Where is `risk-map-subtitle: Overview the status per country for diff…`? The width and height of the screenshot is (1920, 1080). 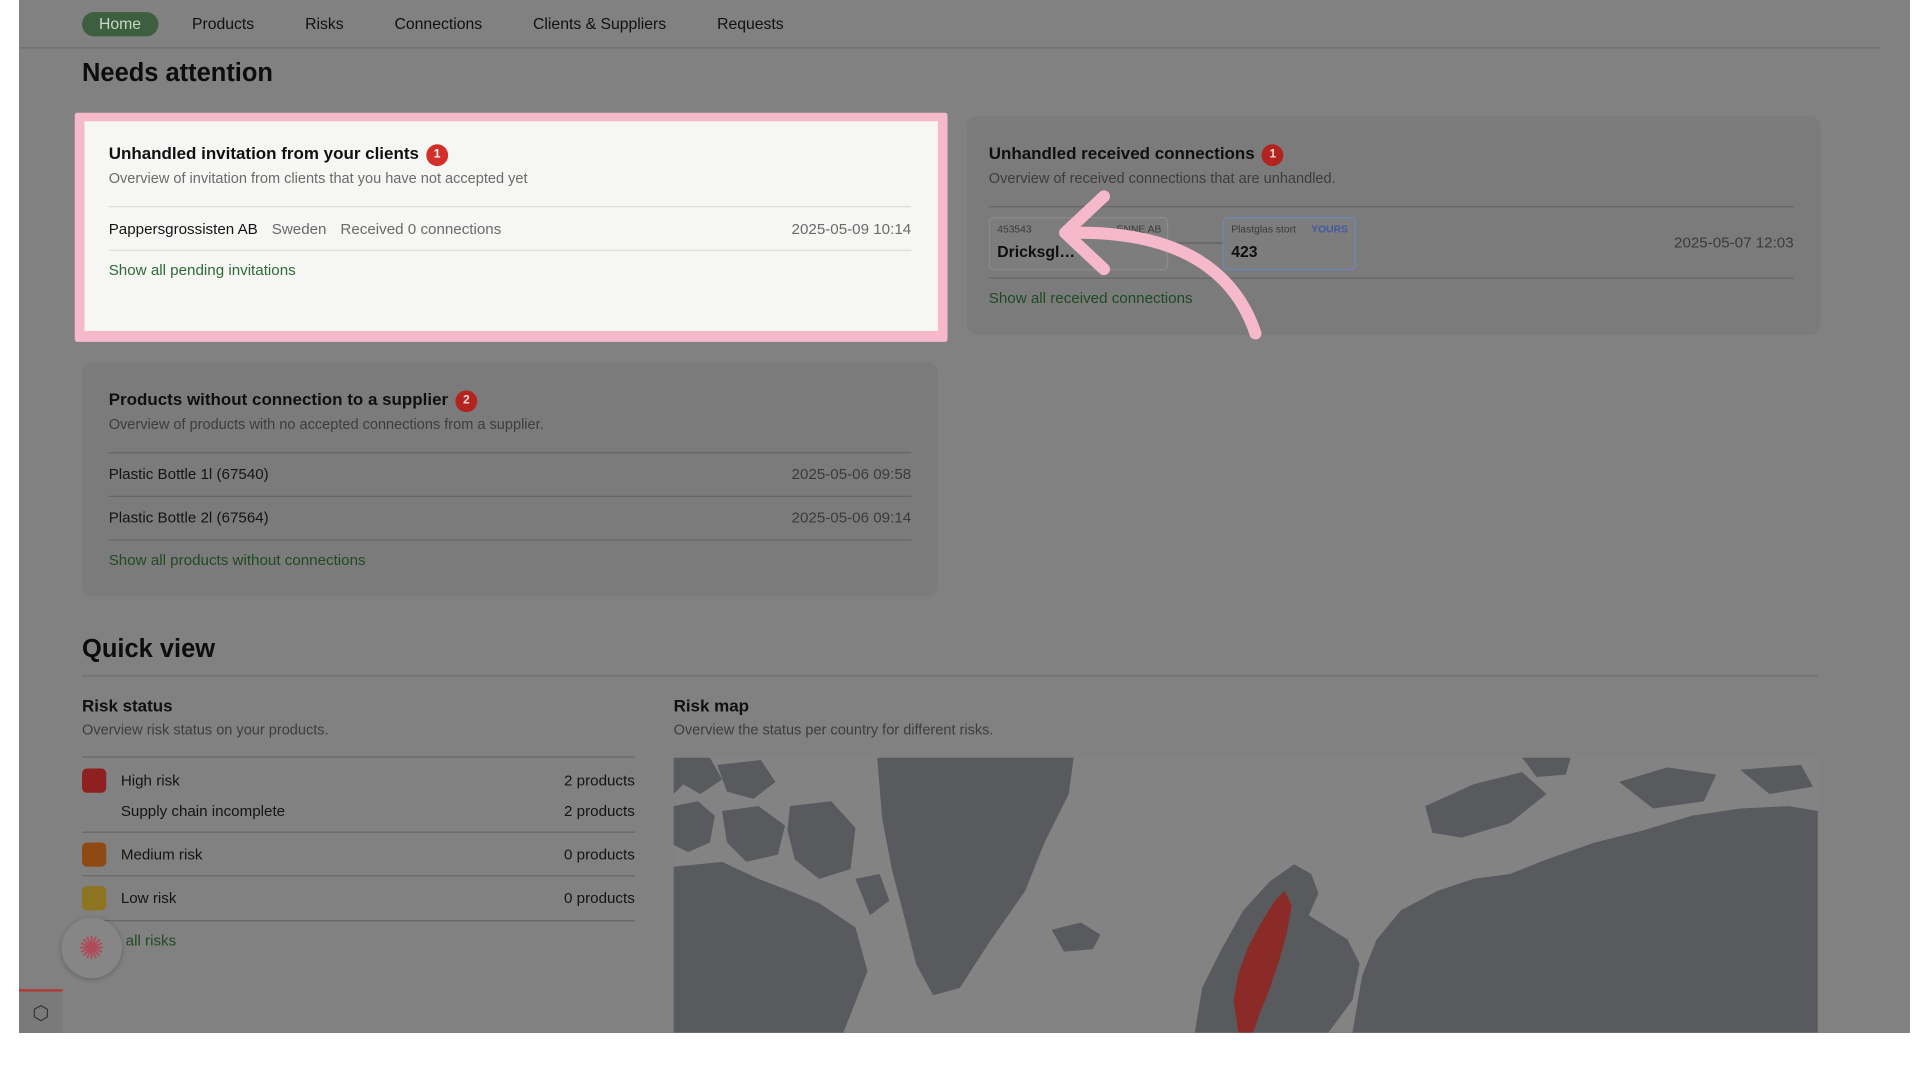
risk-map-subtitle: Overview the status per country for diff… is located at coordinates (833, 730).